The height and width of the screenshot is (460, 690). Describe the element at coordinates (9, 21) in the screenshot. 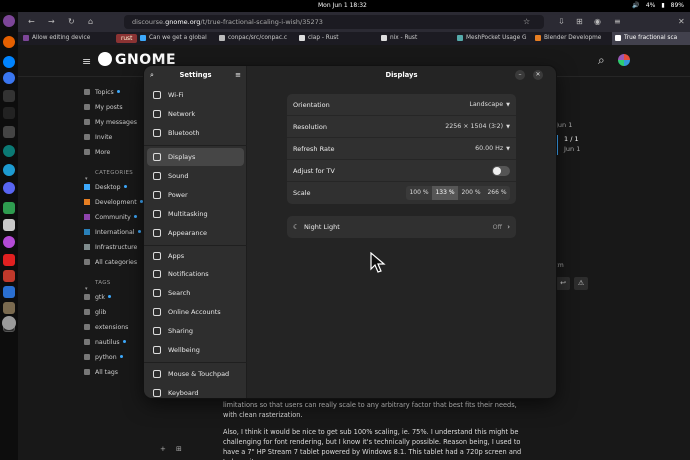

I see `tor-browser-icon` at that location.